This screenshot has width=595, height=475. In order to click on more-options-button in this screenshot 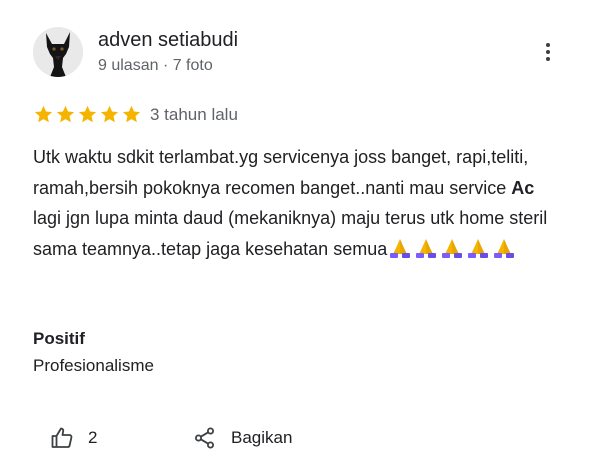, I will do `click(548, 54)`.